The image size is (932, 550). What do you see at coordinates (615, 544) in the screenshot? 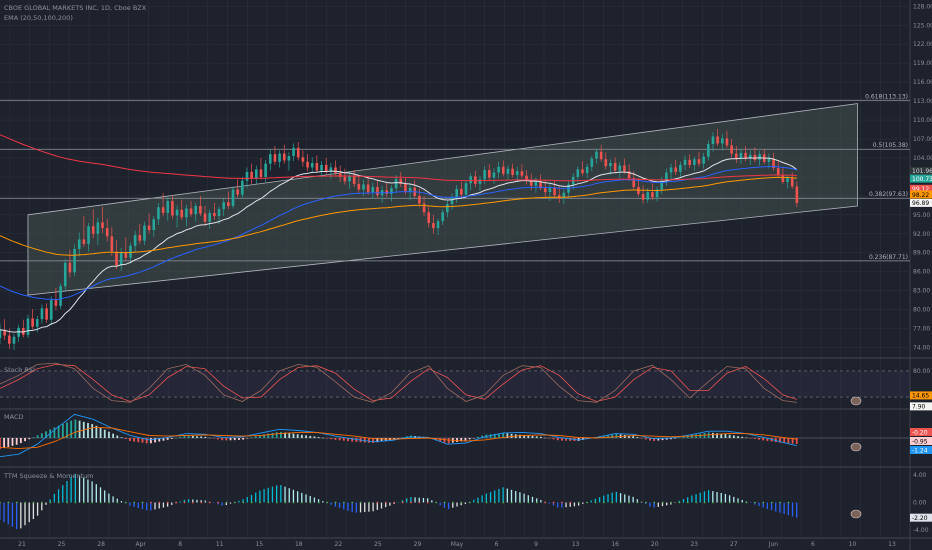
I see `time-tick-label: 16` at bounding box center [615, 544].